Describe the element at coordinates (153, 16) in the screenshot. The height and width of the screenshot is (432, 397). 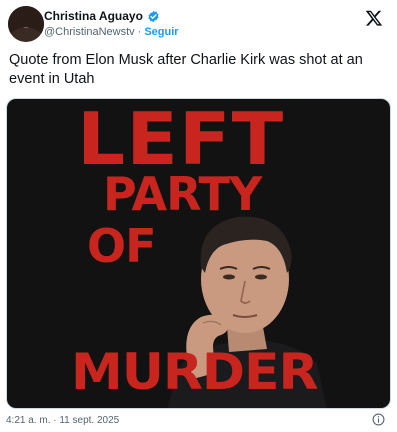
I see `verified-badge-icon` at that location.